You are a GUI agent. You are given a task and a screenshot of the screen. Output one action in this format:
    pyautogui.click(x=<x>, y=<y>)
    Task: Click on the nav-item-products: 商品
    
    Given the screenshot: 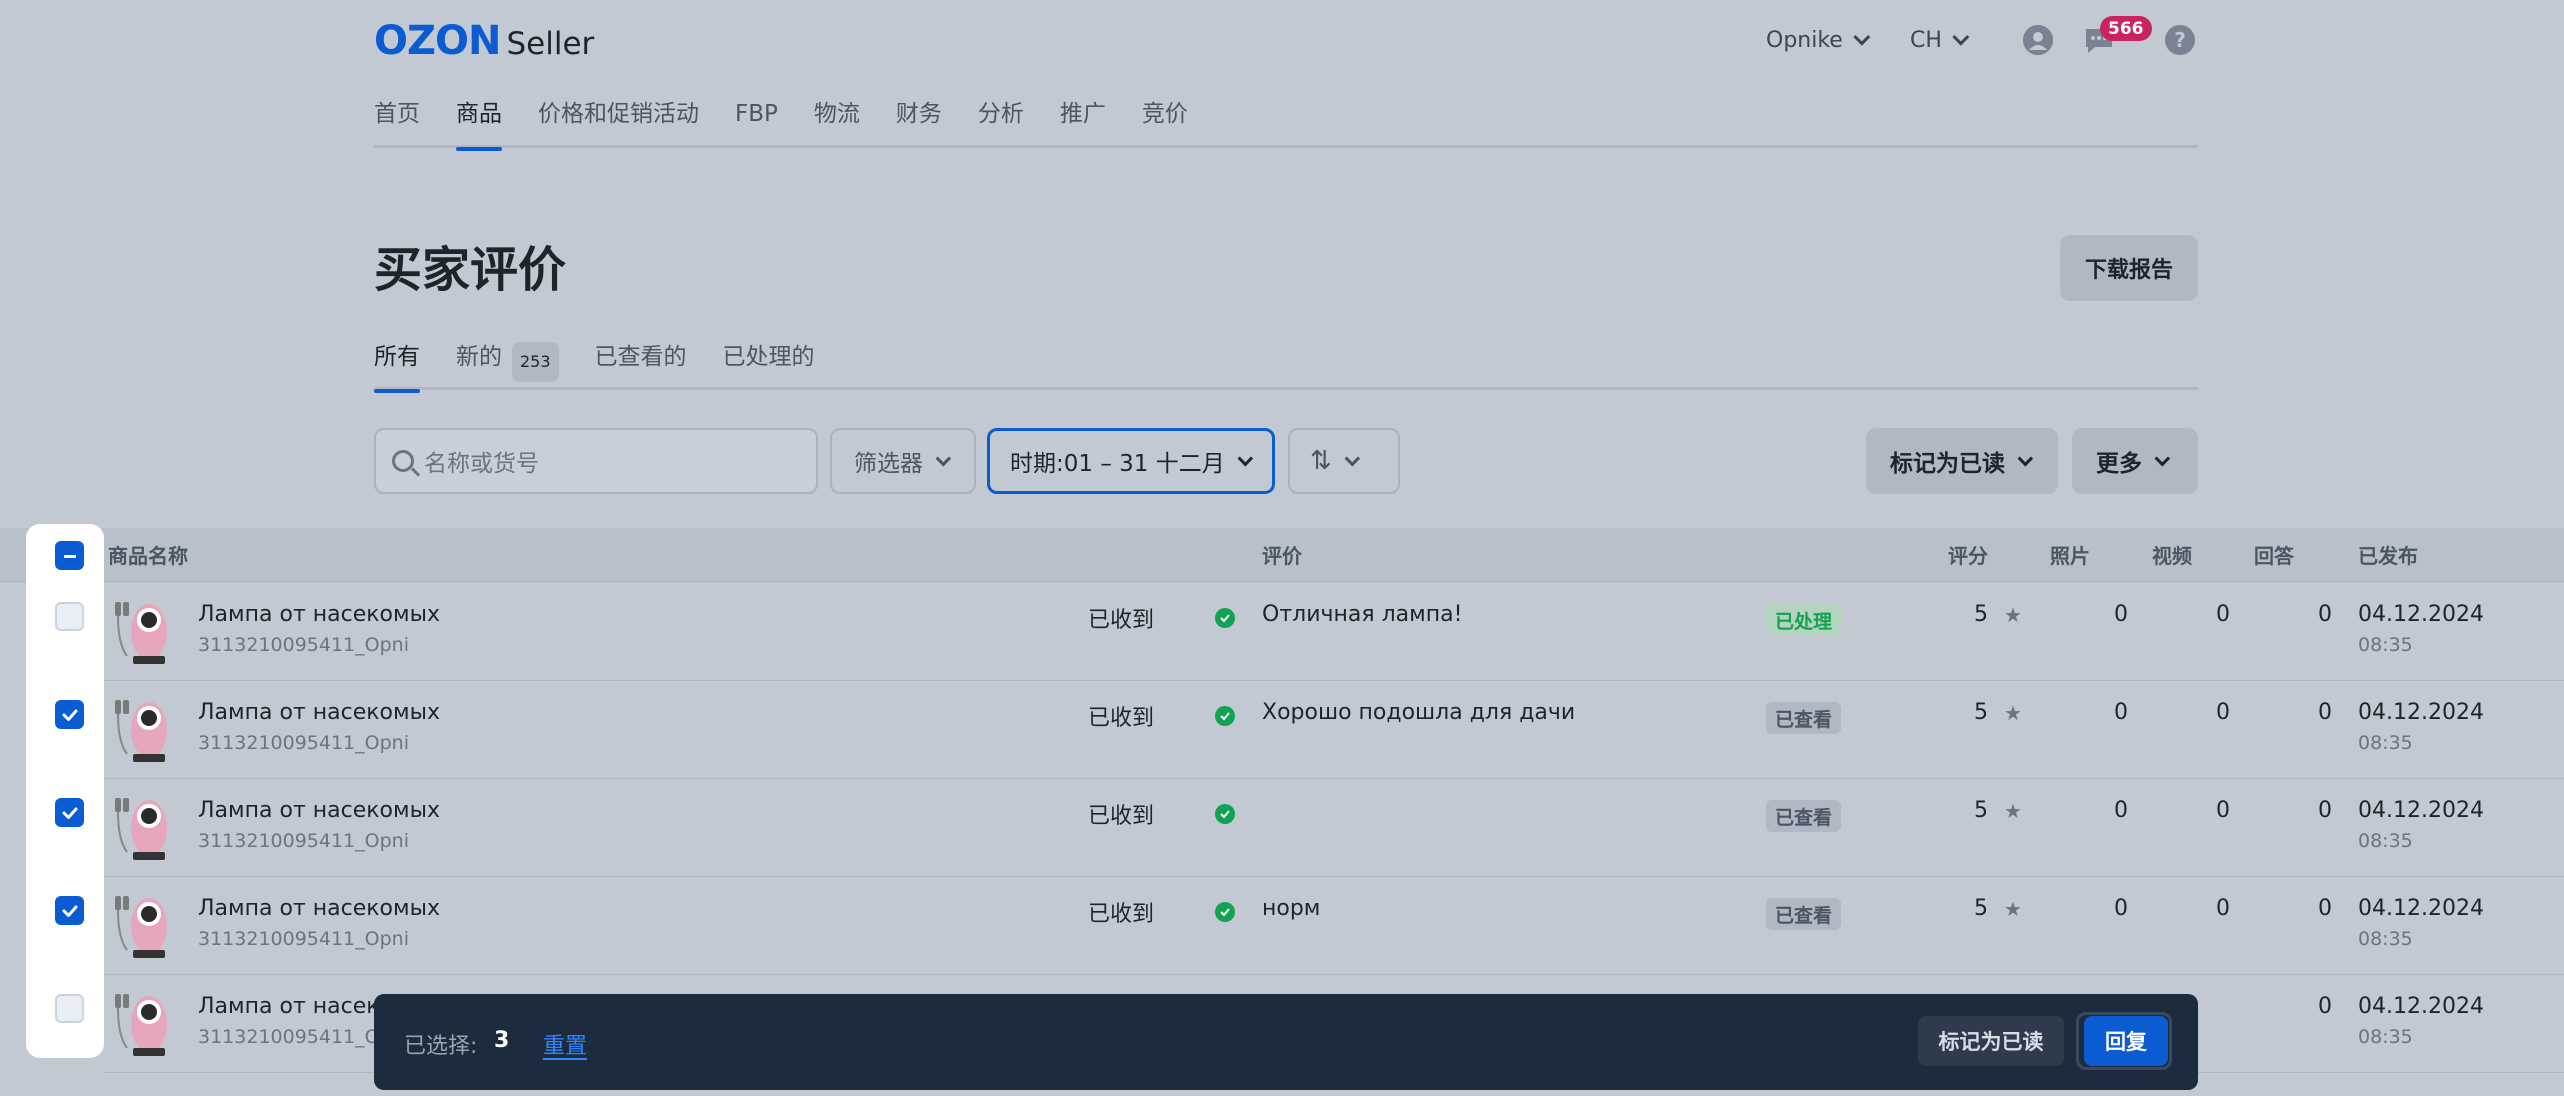 What is the action you would take?
    pyautogui.click(x=479, y=123)
    